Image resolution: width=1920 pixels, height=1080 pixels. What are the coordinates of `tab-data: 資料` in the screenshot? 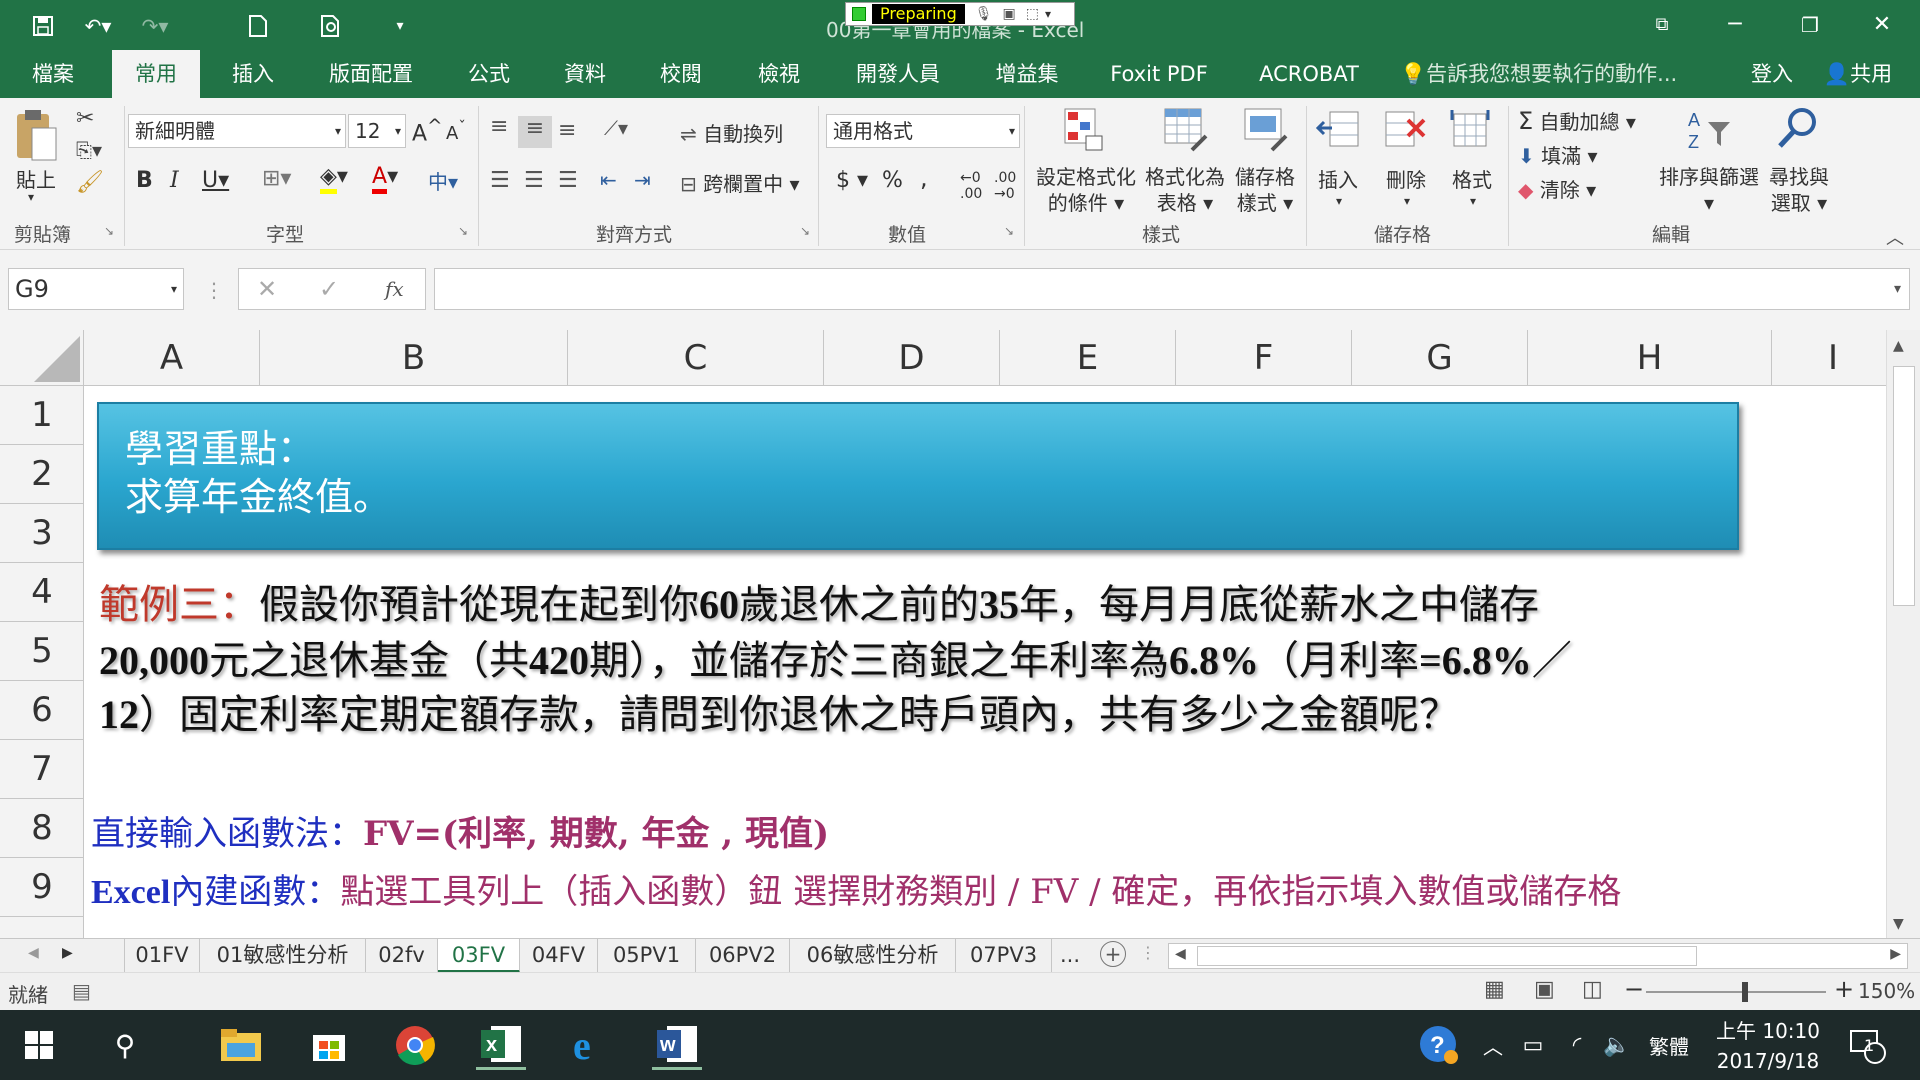 It's located at (585, 74).